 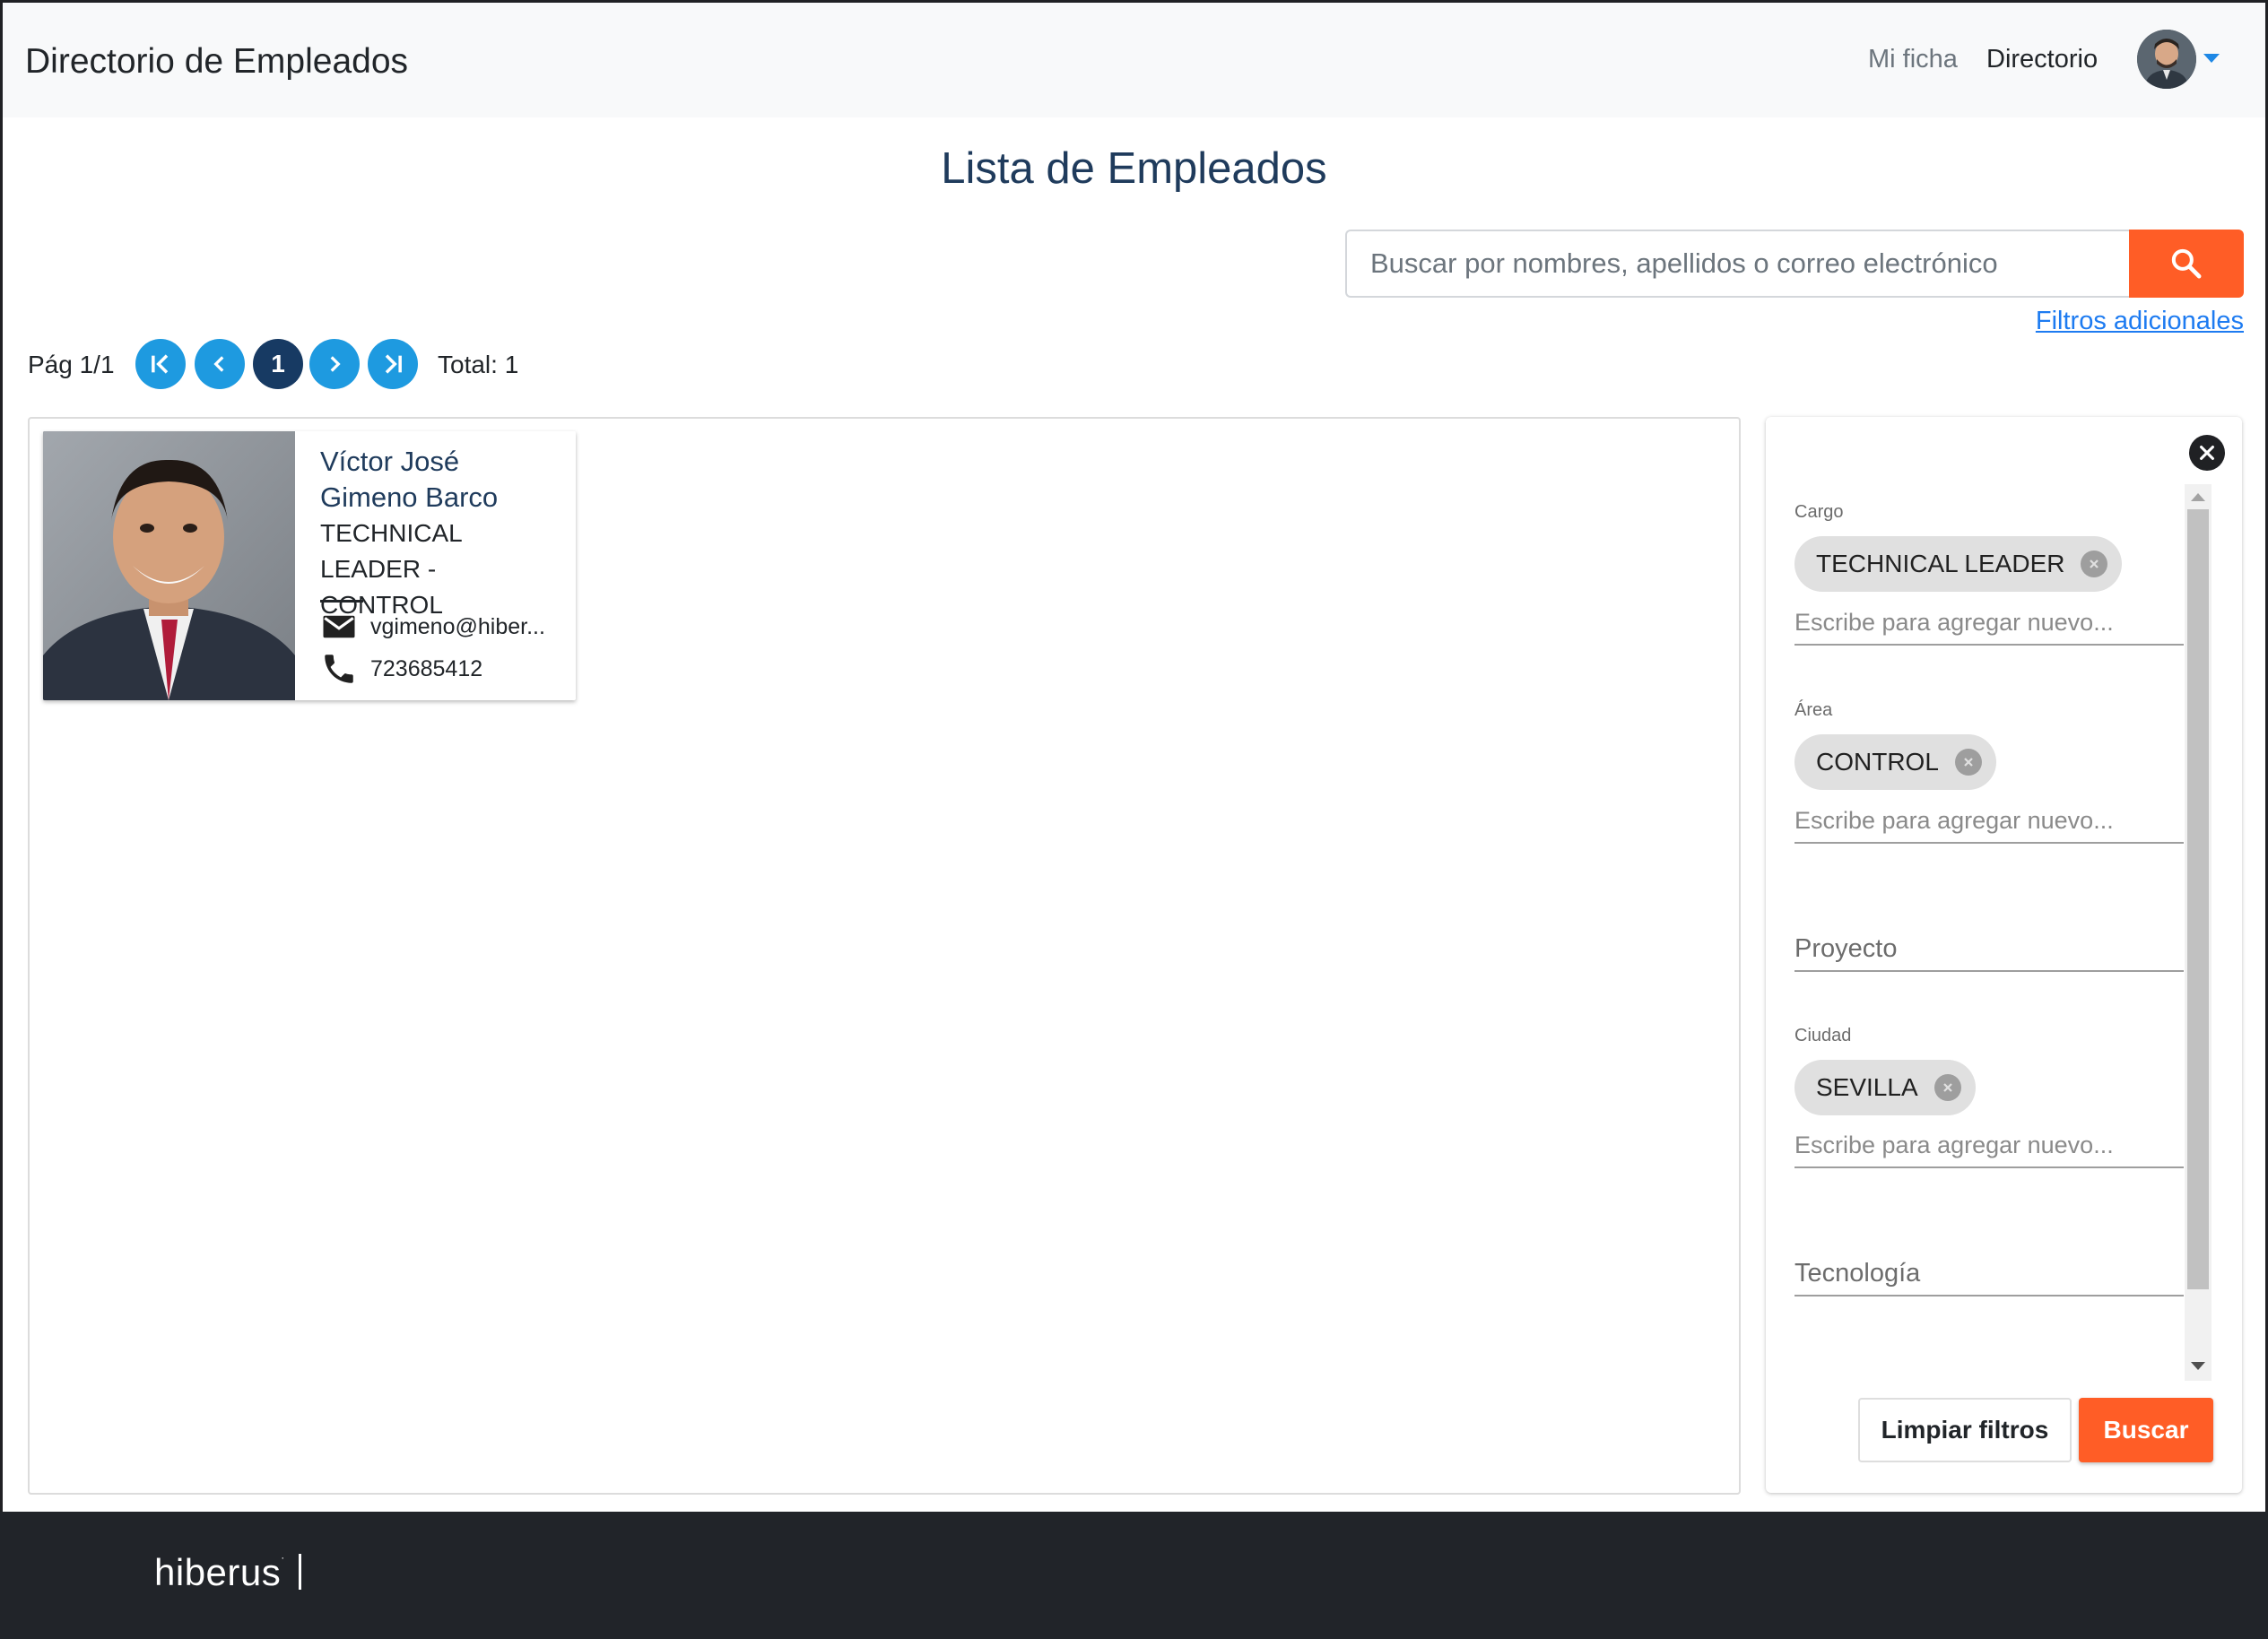 I want to click on clear-filters-button: Limpiar filtros, so click(x=1965, y=1430).